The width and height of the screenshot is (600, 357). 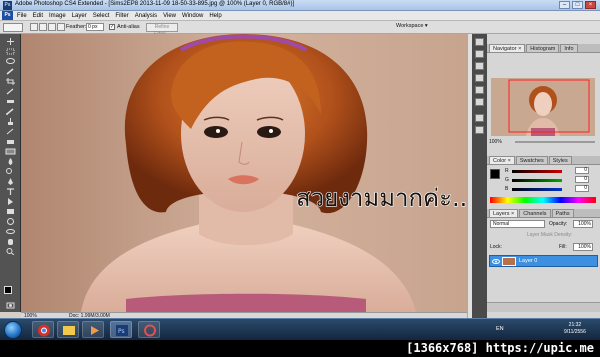 I want to click on add-selection-button, so click(x=43, y=27).